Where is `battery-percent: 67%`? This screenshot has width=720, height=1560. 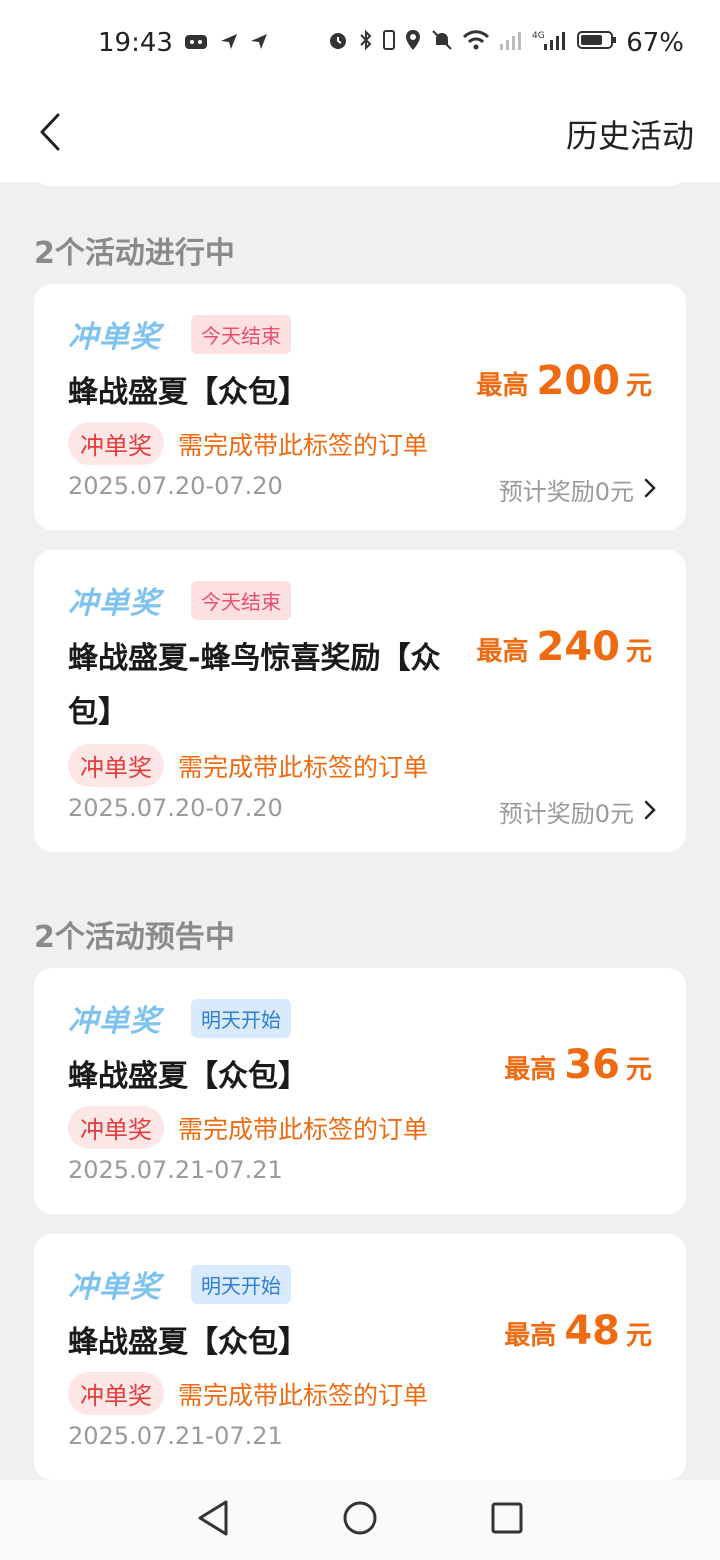 battery-percent: 67% is located at coordinates (655, 43).